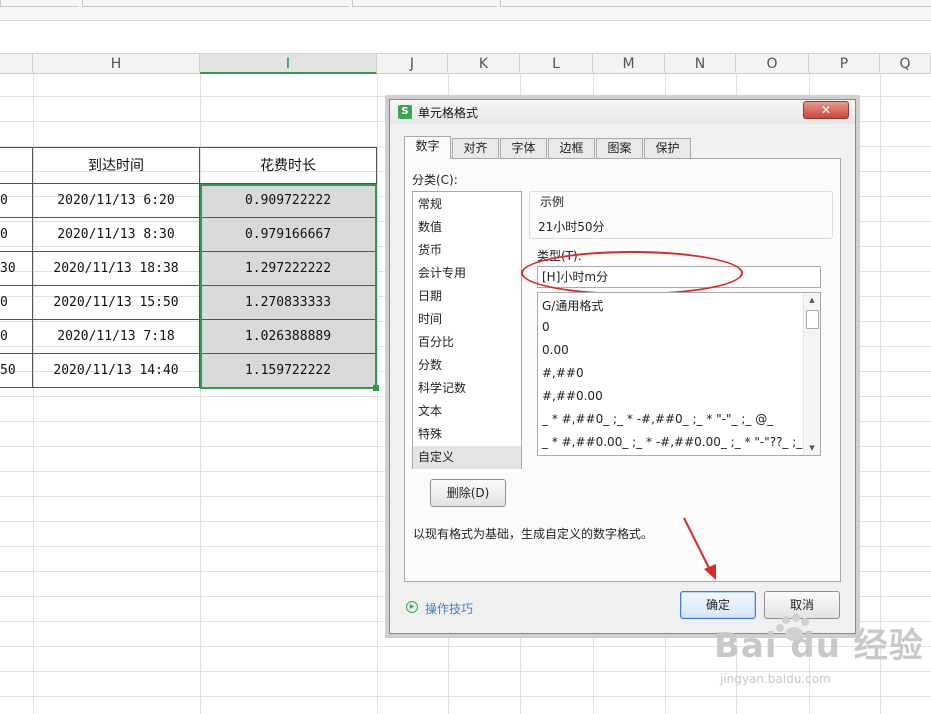 This screenshot has width=931, height=714. What do you see at coordinates (699, 548) in the screenshot?
I see `annotation-red-arrow` at bounding box center [699, 548].